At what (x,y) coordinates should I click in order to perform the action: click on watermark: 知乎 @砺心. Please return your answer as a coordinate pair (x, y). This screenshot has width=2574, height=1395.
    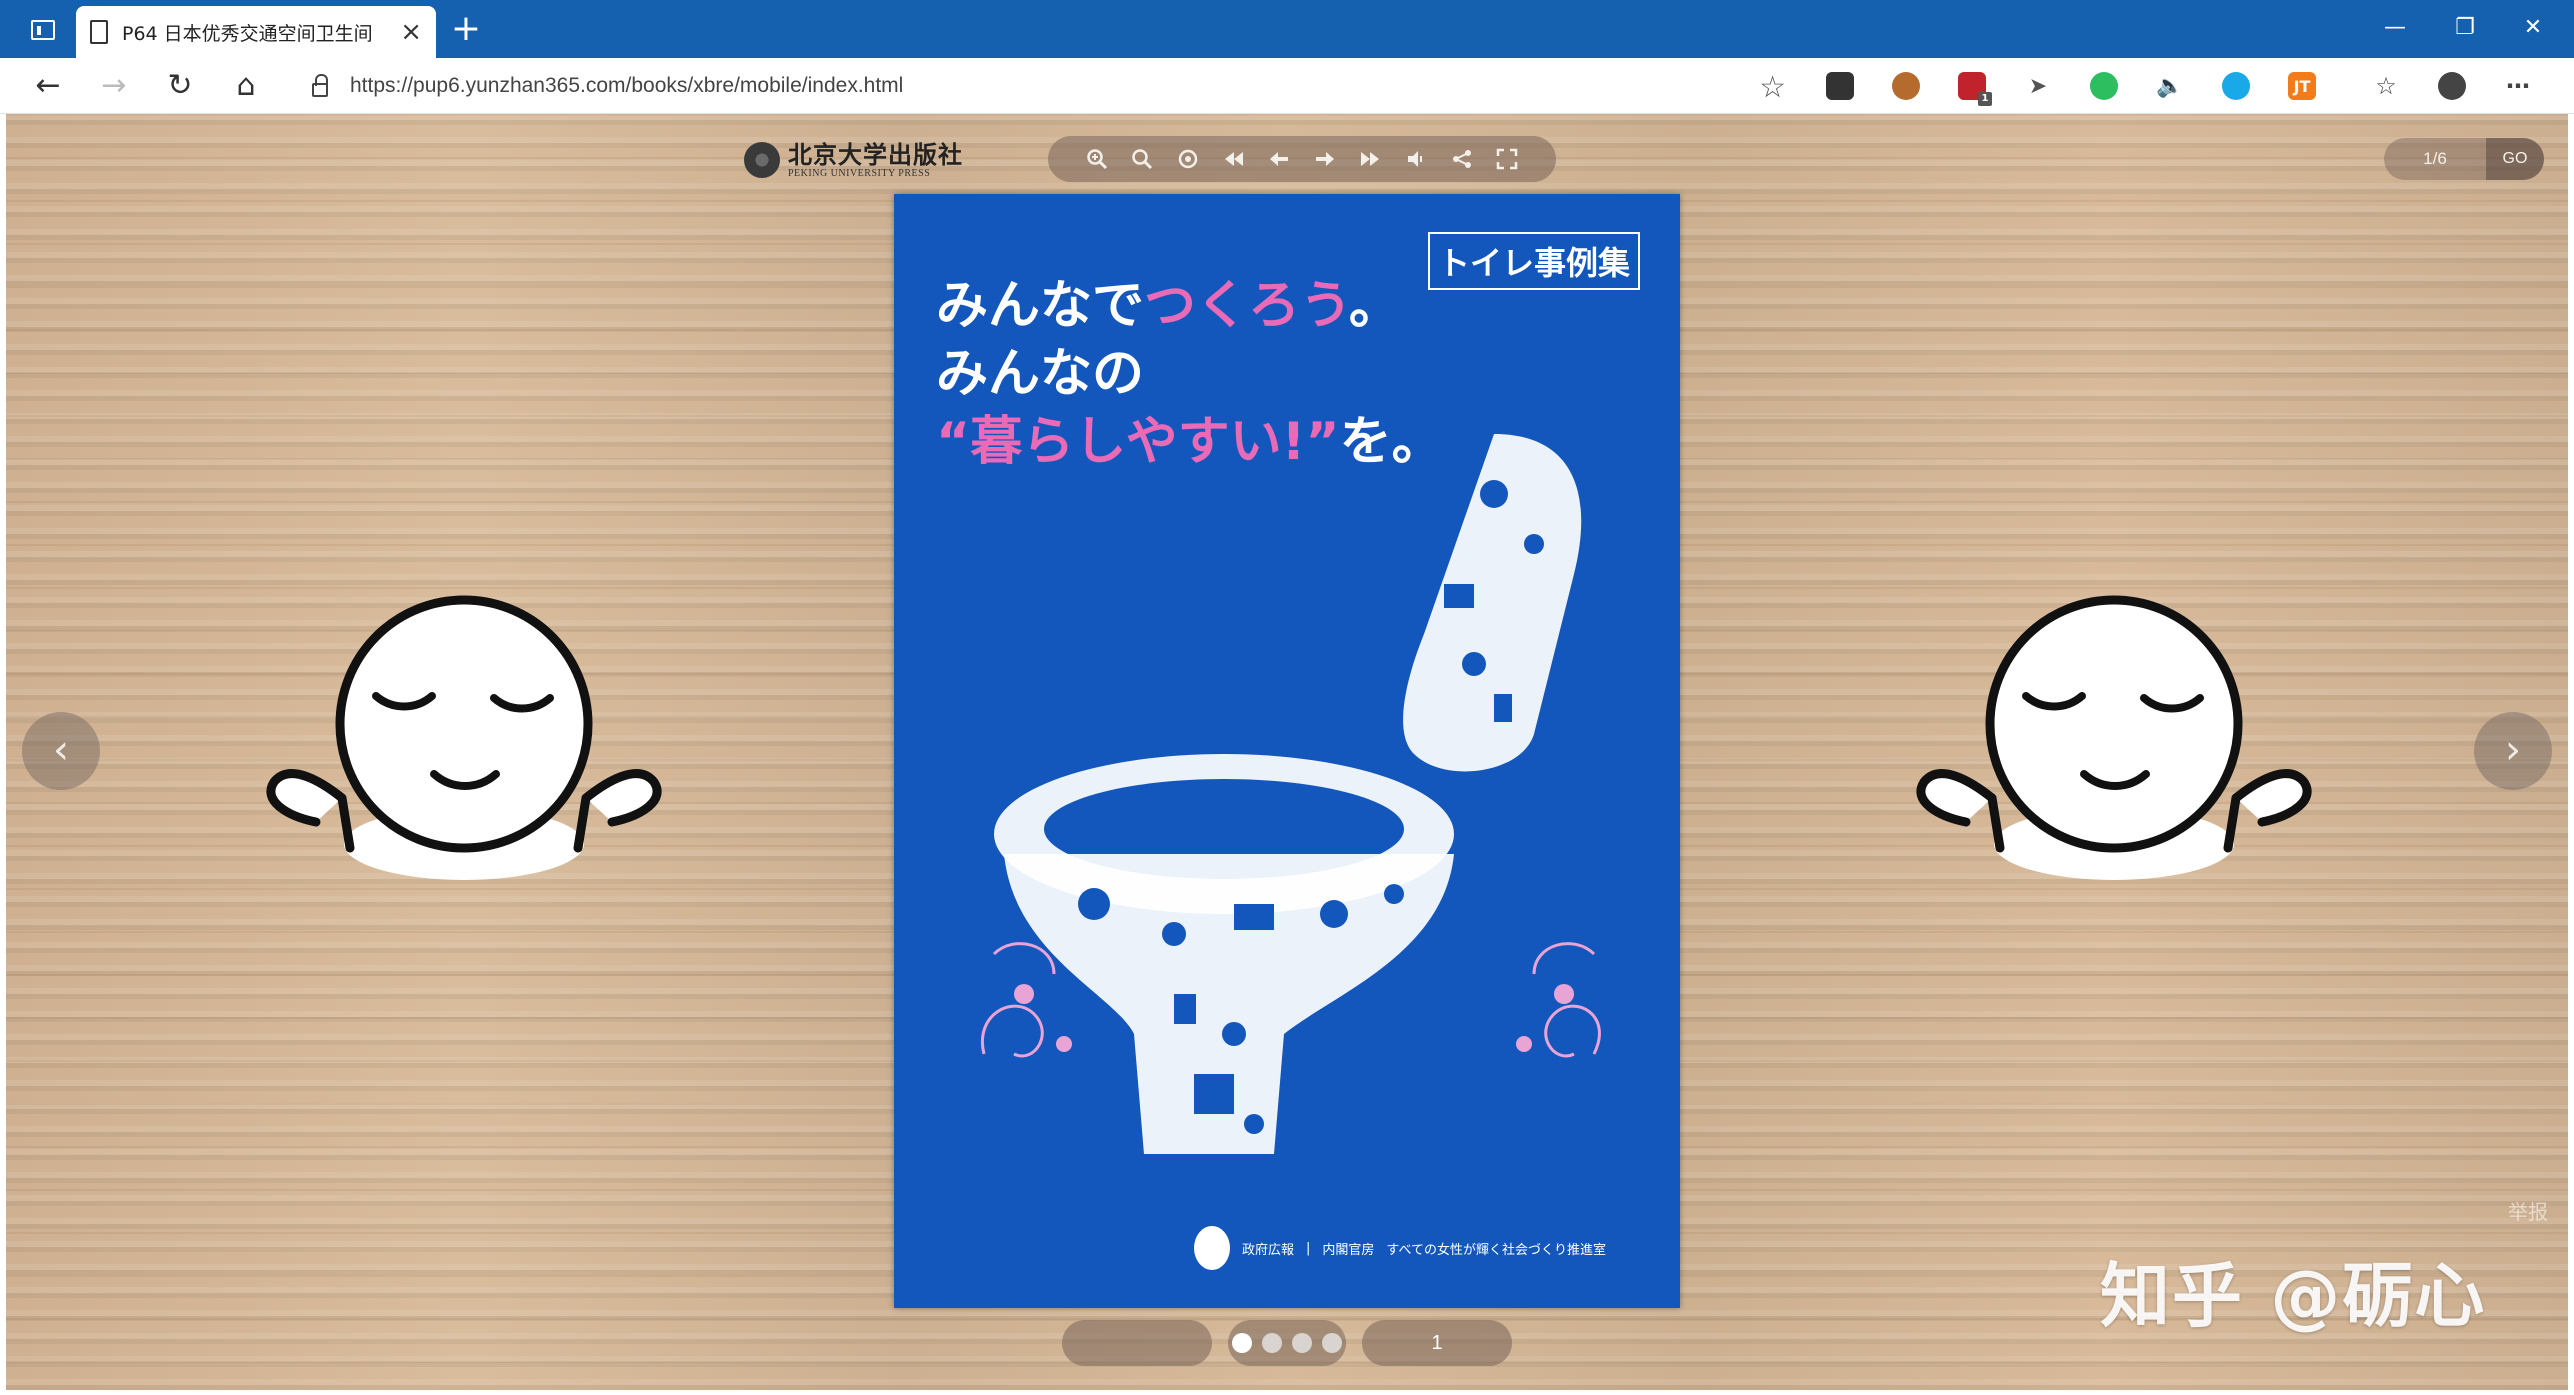
    Looking at the image, I should click on (2293, 1296).